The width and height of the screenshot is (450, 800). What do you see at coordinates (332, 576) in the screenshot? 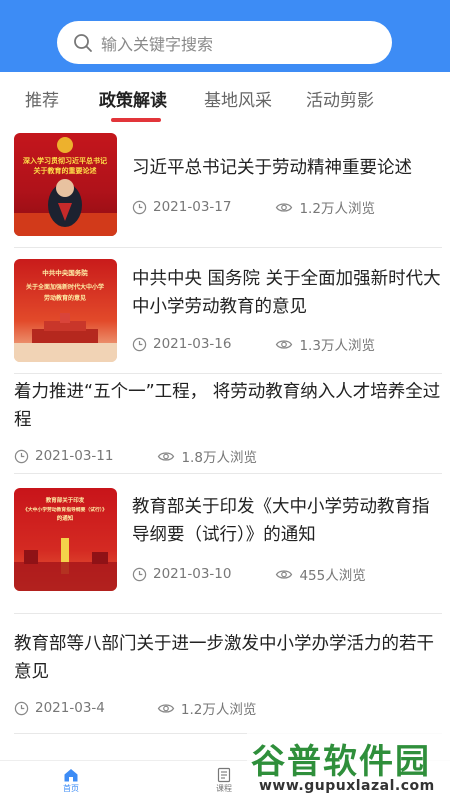
I see `article-views: 455人浏览` at bounding box center [332, 576].